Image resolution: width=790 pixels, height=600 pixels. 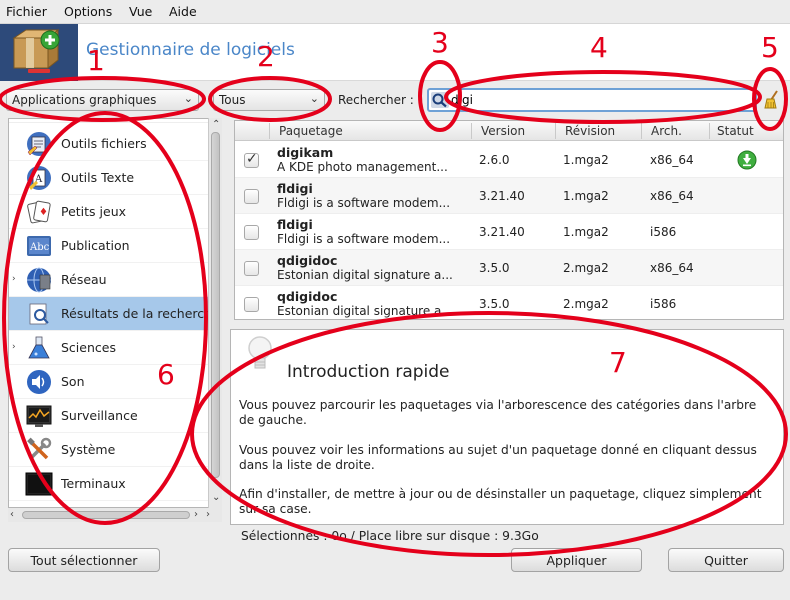 I want to click on check-mark-icon: ✓, so click(x=252, y=159).